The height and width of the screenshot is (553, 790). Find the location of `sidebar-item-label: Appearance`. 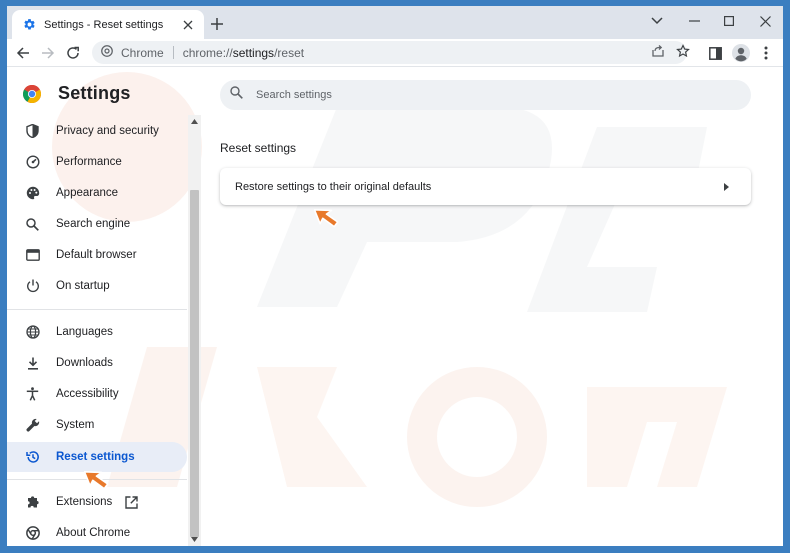

sidebar-item-label: Appearance is located at coordinates (87, 193).